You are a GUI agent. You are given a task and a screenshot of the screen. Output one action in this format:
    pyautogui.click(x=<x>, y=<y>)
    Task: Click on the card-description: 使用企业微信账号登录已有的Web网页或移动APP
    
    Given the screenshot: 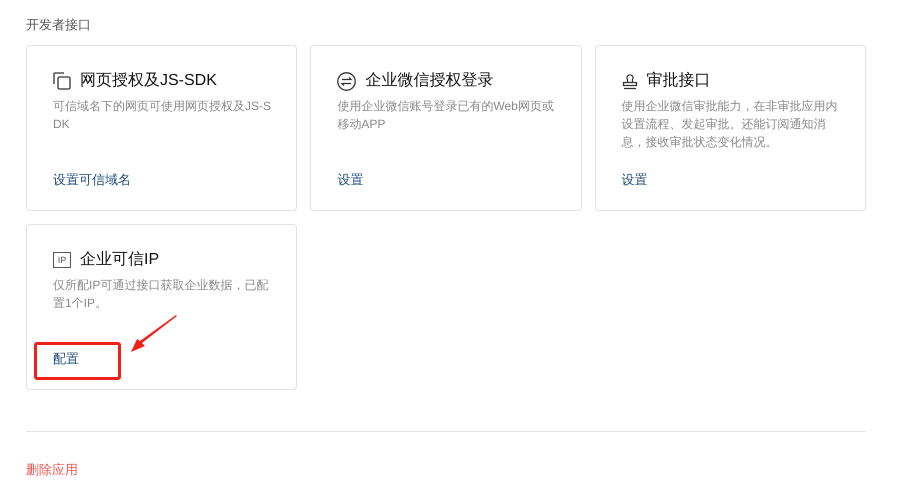 What is the action you would take?
    pyautogui.click(x=446, y=115)
    